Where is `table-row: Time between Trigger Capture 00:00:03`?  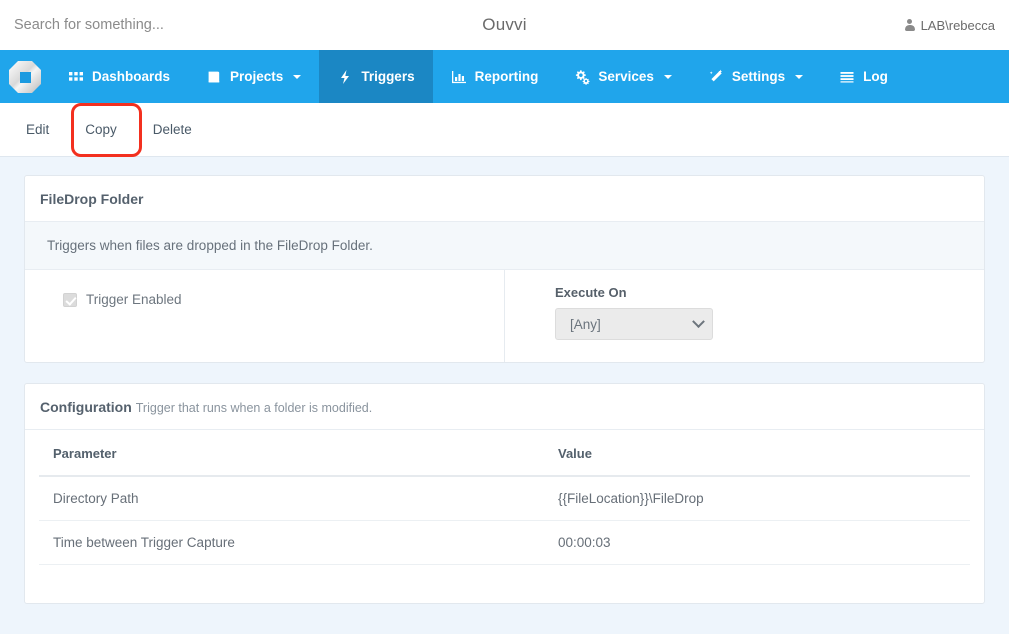
table-row: Time between Trigger Capture 00:00:03 is located at coordinates (504, 542).